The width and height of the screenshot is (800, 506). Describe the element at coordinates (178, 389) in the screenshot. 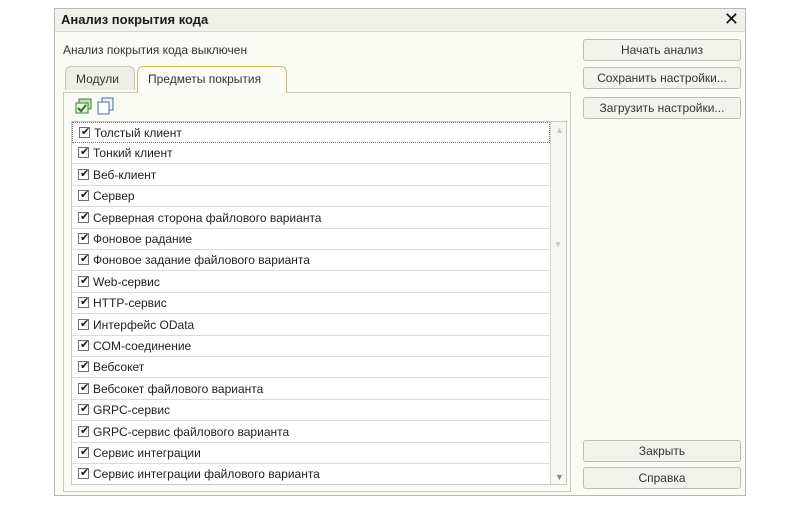

I see `item-label: Вебсокет файлового варианта` at that location.